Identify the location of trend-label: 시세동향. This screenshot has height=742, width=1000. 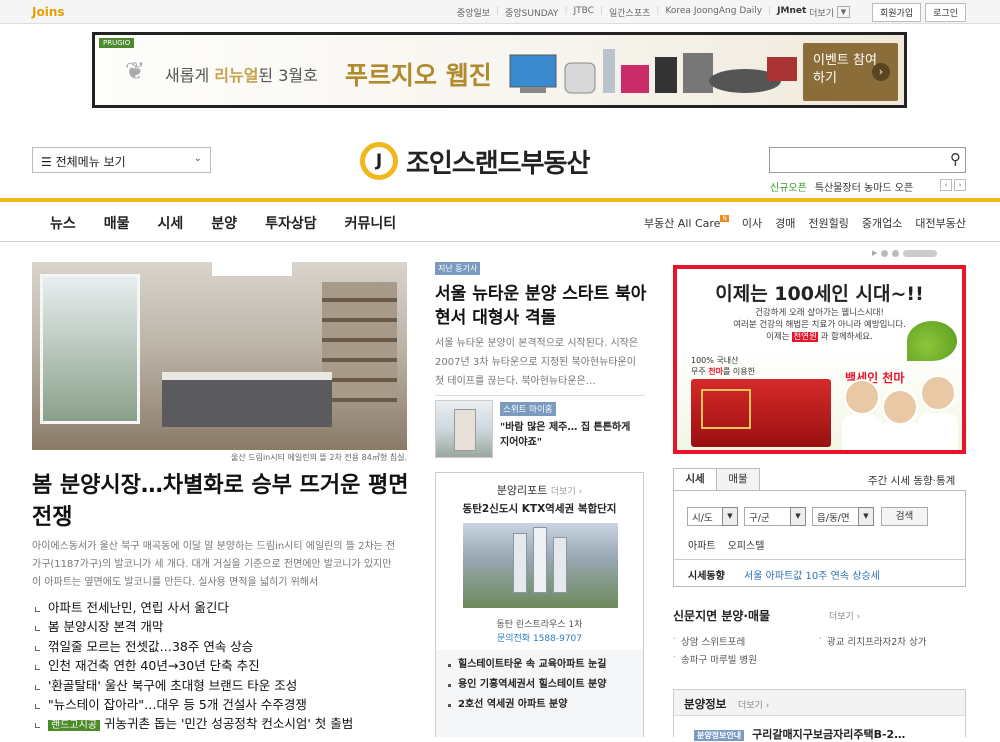
(706, 576).